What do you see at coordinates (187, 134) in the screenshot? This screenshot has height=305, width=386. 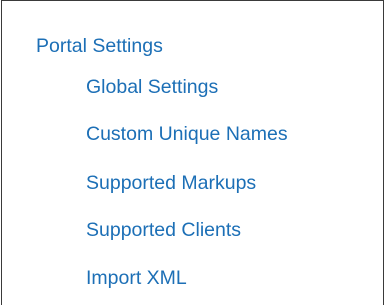 I see `custom-unique-names-link: Custom Unique Names` at bounding box center [187, 134].